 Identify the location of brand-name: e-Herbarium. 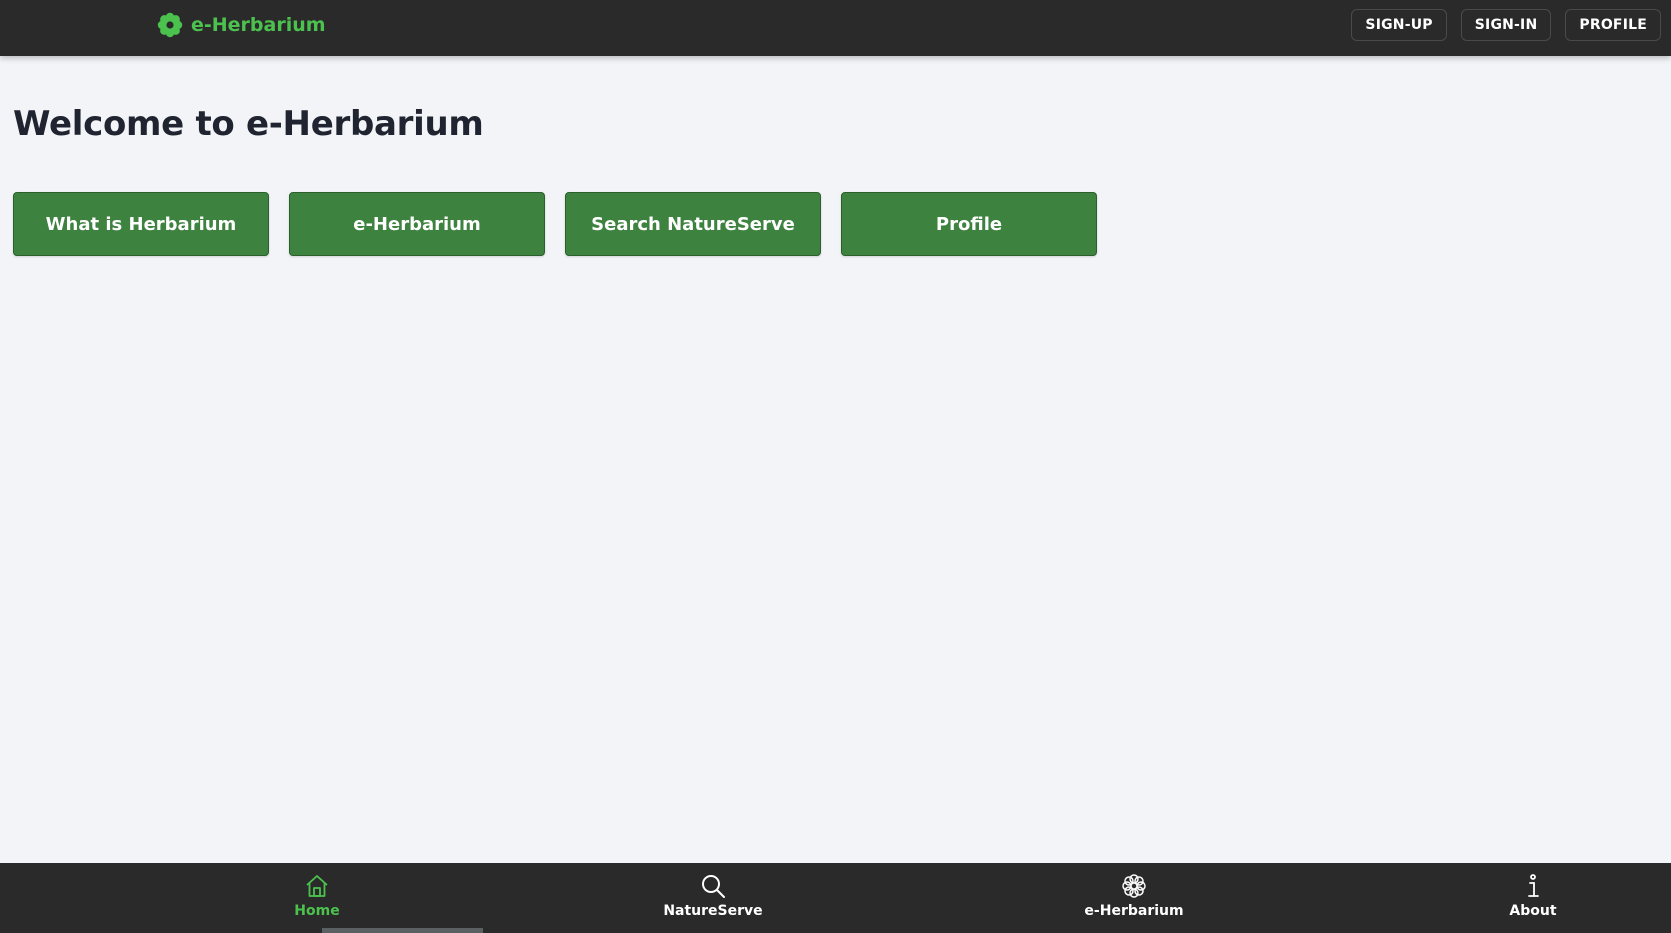
(258, 25).